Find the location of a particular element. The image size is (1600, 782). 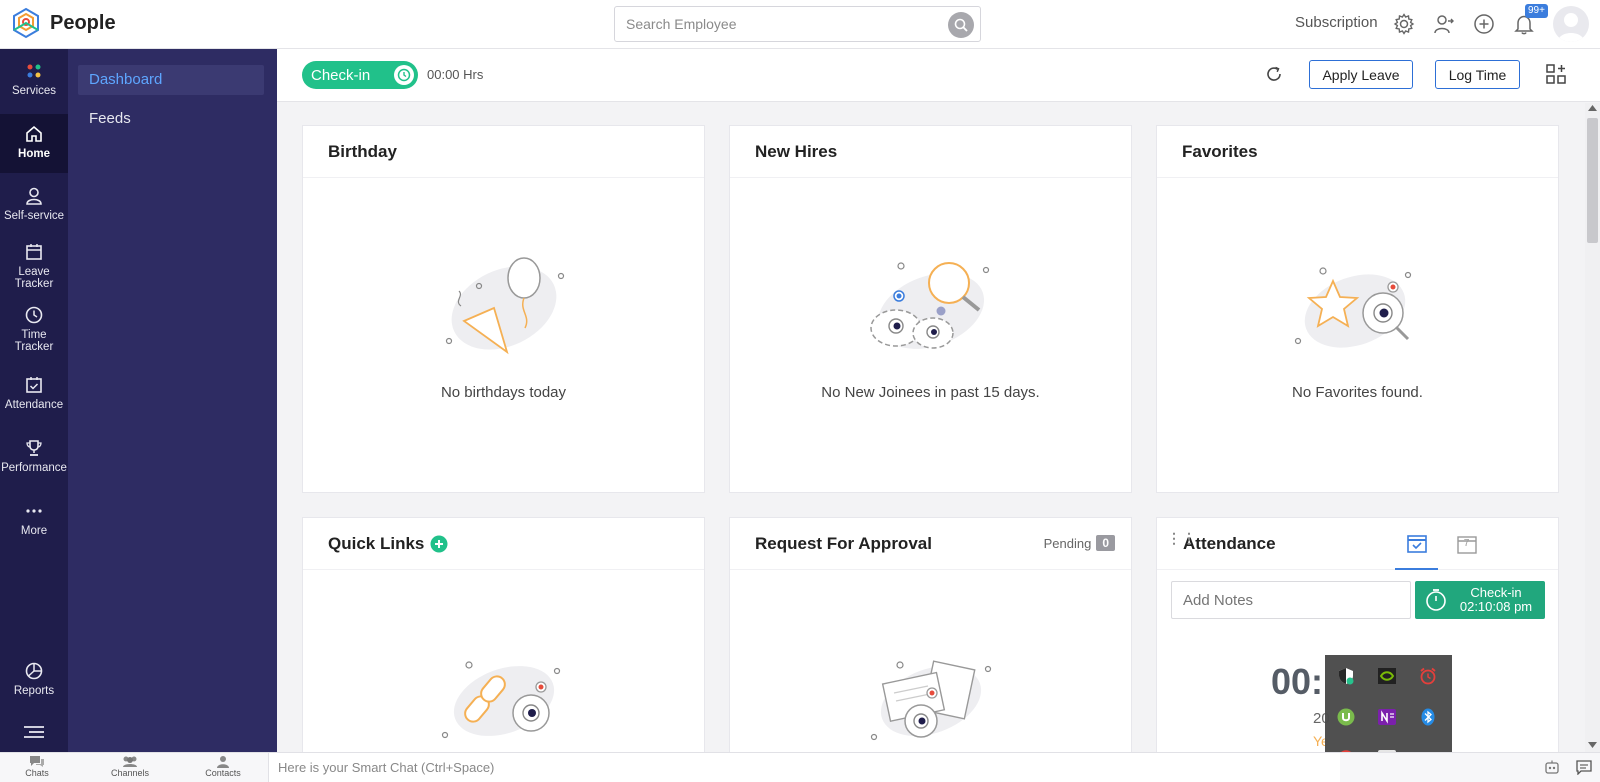

tray-bluetooth-icon is located at coordinates (1428, 717).